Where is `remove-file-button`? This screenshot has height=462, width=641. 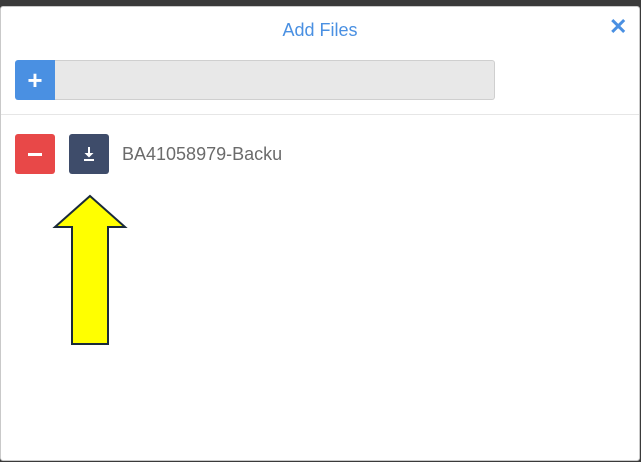
remove-file-button is located at coordinates (35, 154).